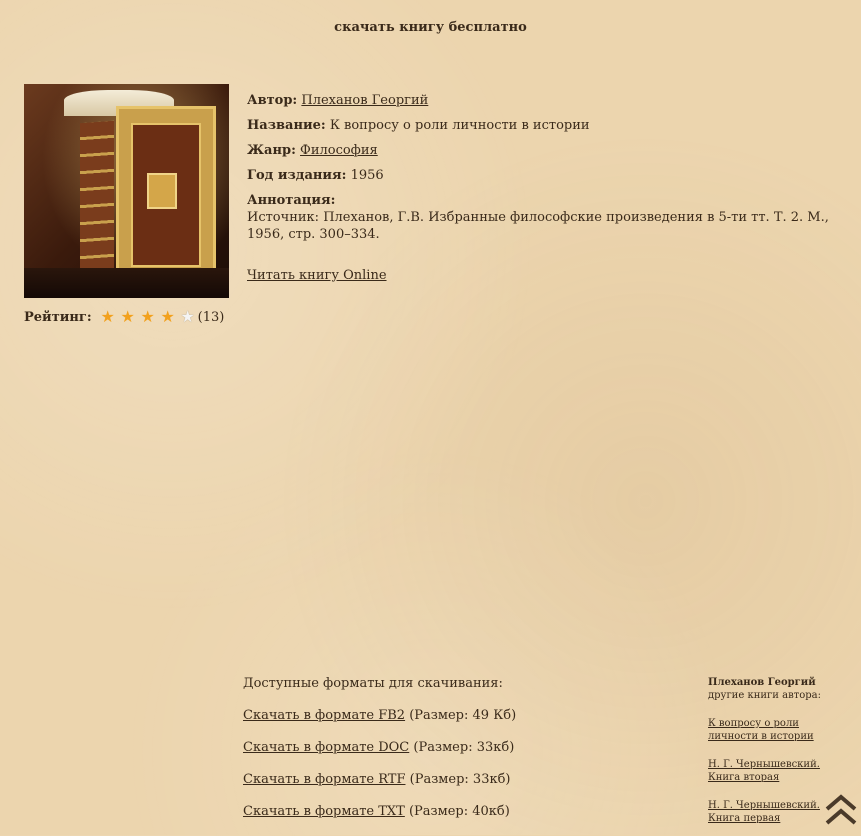 The height and width of the screenshot is (836, 861). Describe the element at coordinates (841, 810) in the screenshot. I see `double-chevron-up-icon` at that location.